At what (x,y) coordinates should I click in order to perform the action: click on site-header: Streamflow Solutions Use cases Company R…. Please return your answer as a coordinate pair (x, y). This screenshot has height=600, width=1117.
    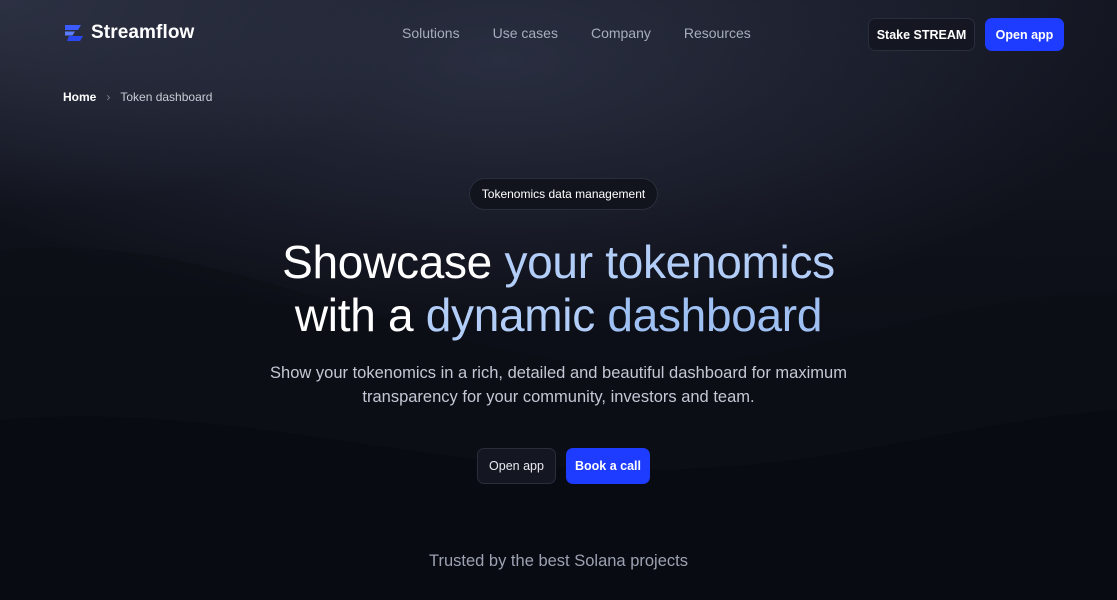
    Looking at the image, I should click on (558, 34).